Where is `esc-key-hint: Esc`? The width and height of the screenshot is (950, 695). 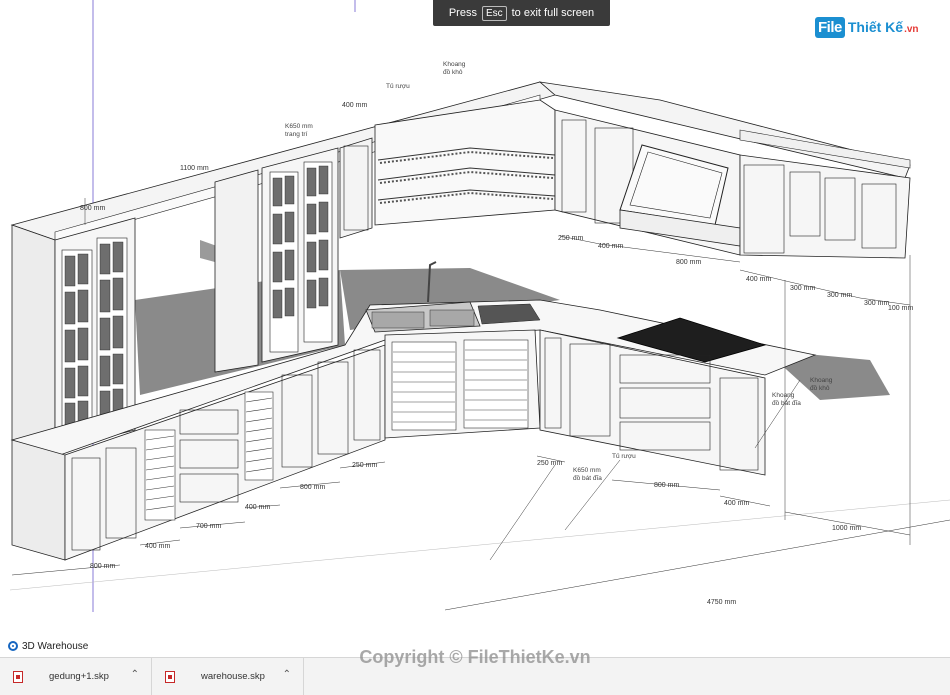 esc-key-hint: Esc is located at coordinates (494, 13).